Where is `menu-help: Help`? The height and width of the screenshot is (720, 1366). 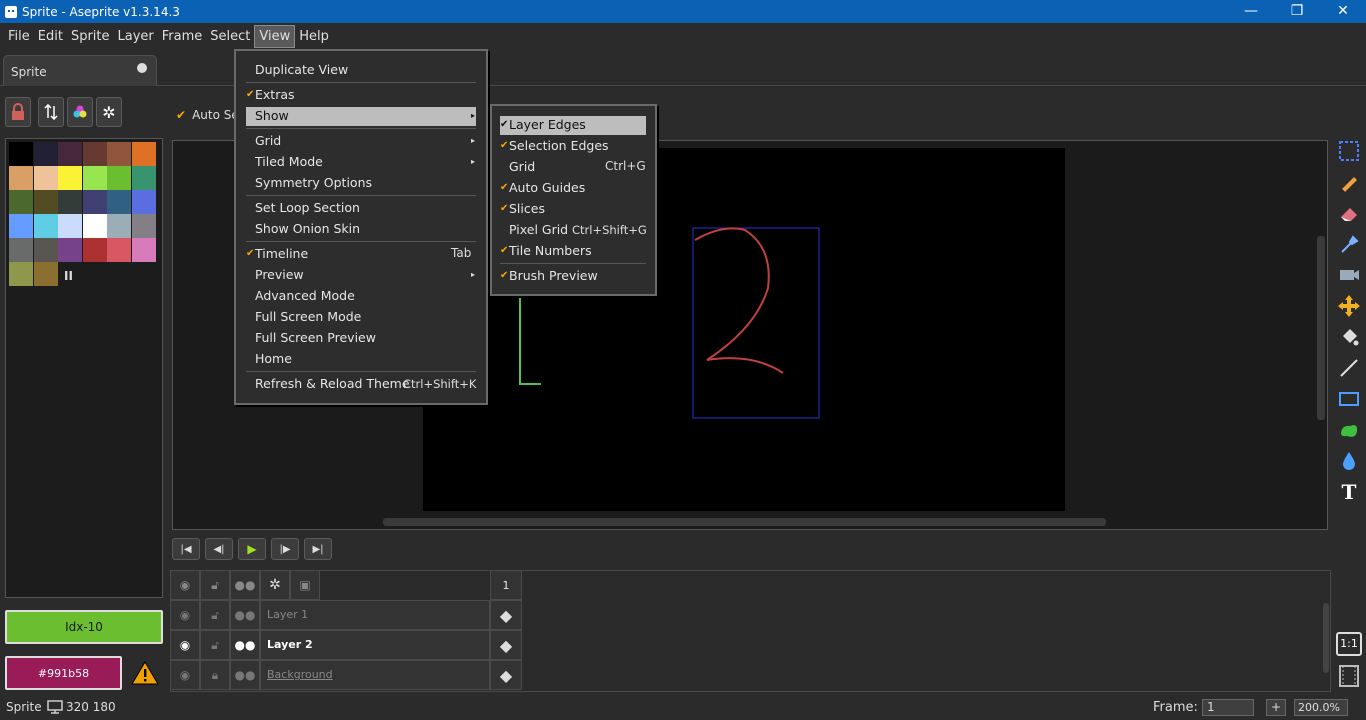 menu-help: Help is located at coordinates (314, 36).